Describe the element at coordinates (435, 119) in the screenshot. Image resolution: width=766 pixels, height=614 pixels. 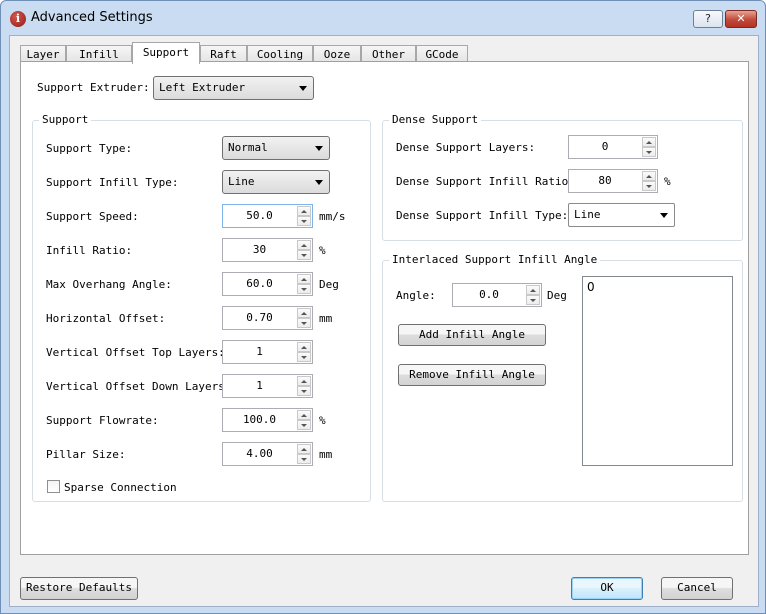
I see `dense-support-group-title: Dense Support` at that location.